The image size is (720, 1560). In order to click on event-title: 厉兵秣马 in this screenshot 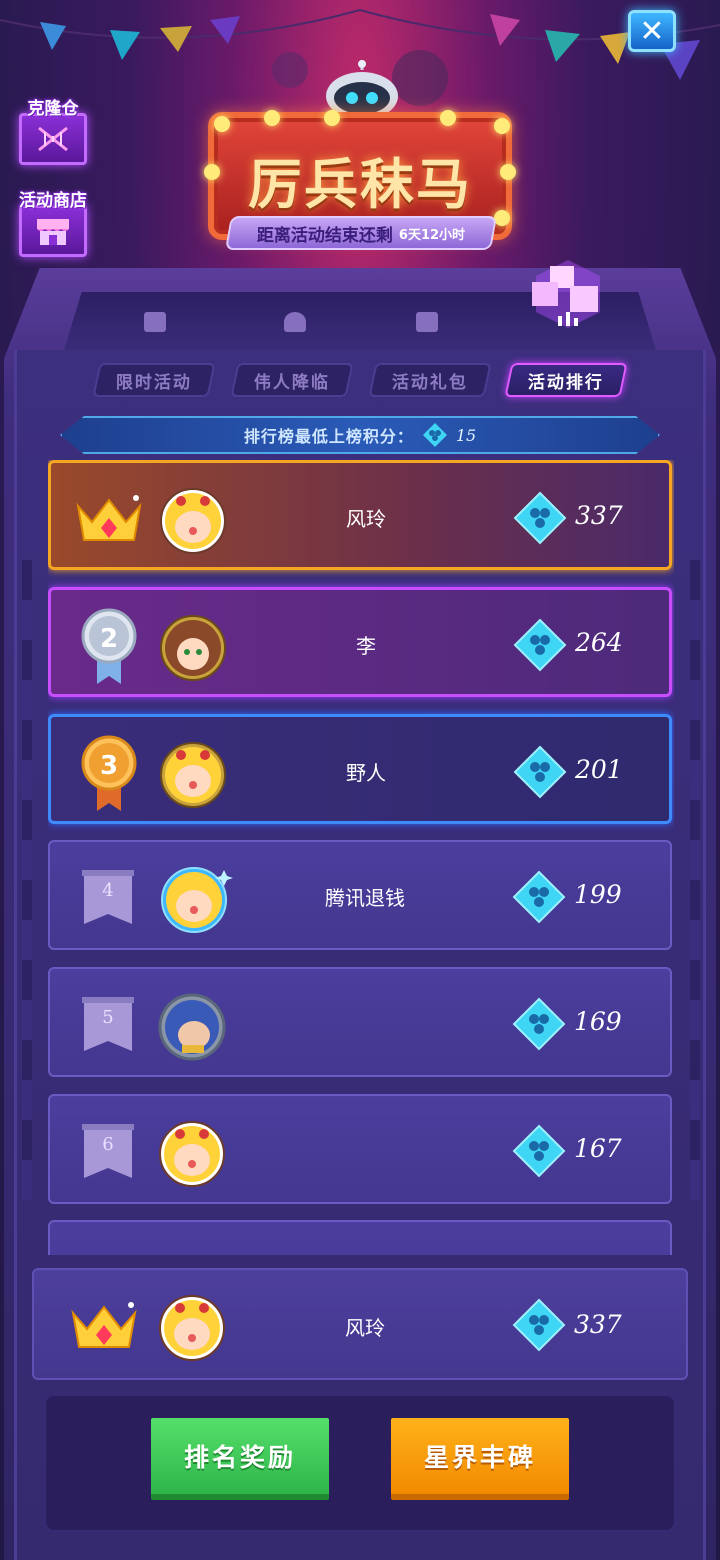, I will do `click(360, 184)`.